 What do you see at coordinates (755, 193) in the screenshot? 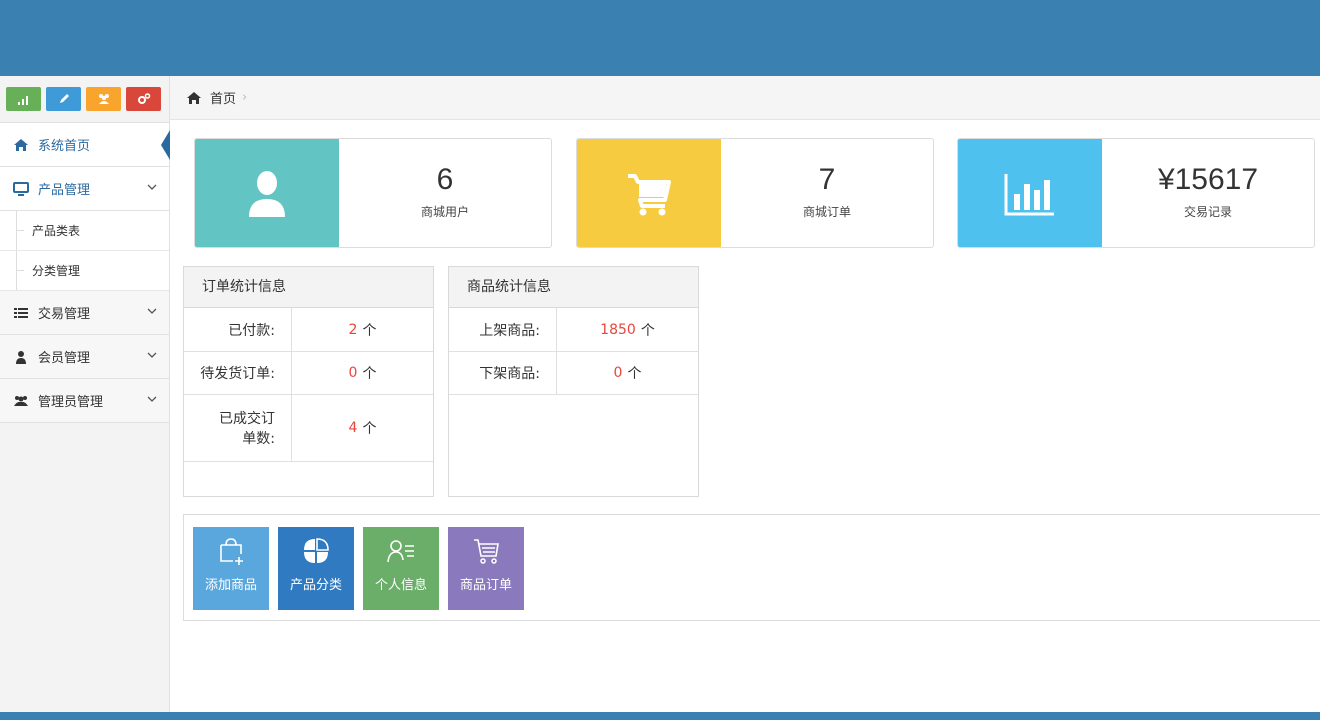
I see `stat-card-orders: 7 商城订单` at bounding box center [755, 193].